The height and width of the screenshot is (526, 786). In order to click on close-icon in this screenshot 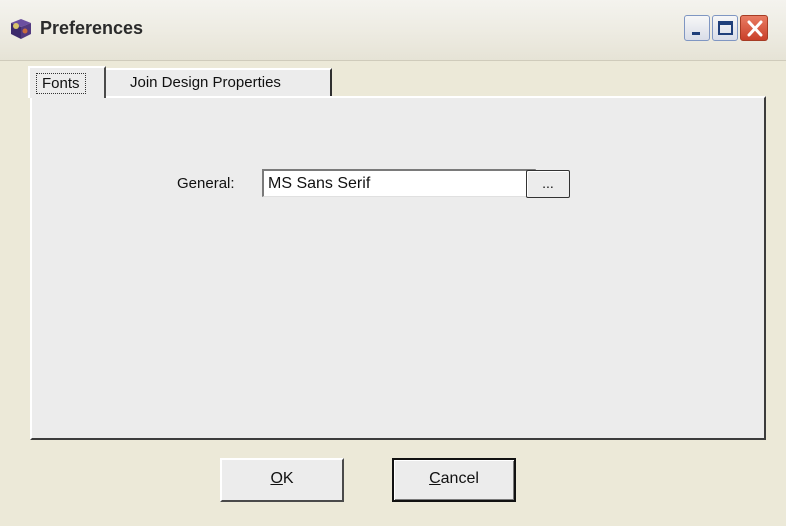, I will do `click(755, 28)`.